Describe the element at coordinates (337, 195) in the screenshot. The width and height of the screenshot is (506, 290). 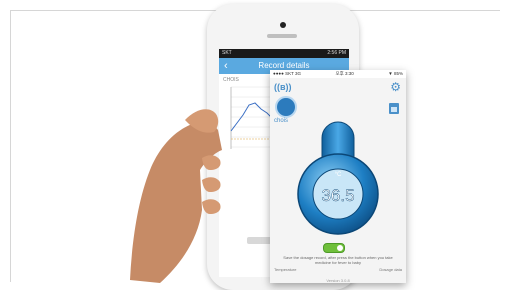
I see `temperature-value: 36.5` at that location.